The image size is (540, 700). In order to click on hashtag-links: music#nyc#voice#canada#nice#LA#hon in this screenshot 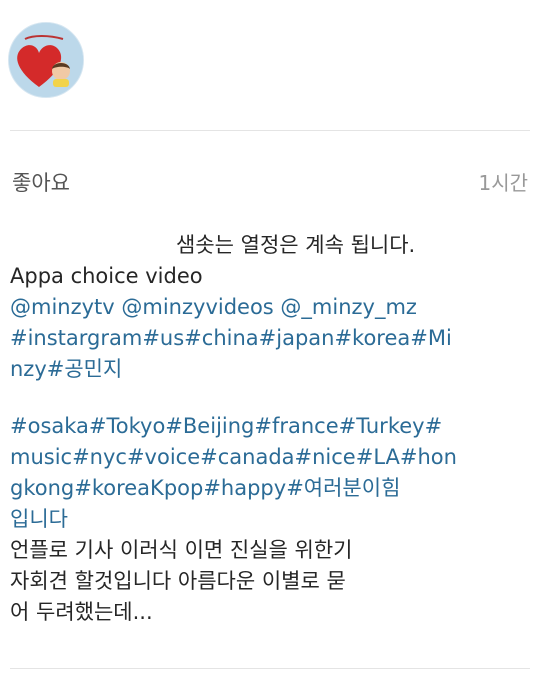, I will do `click(270, 457)`.